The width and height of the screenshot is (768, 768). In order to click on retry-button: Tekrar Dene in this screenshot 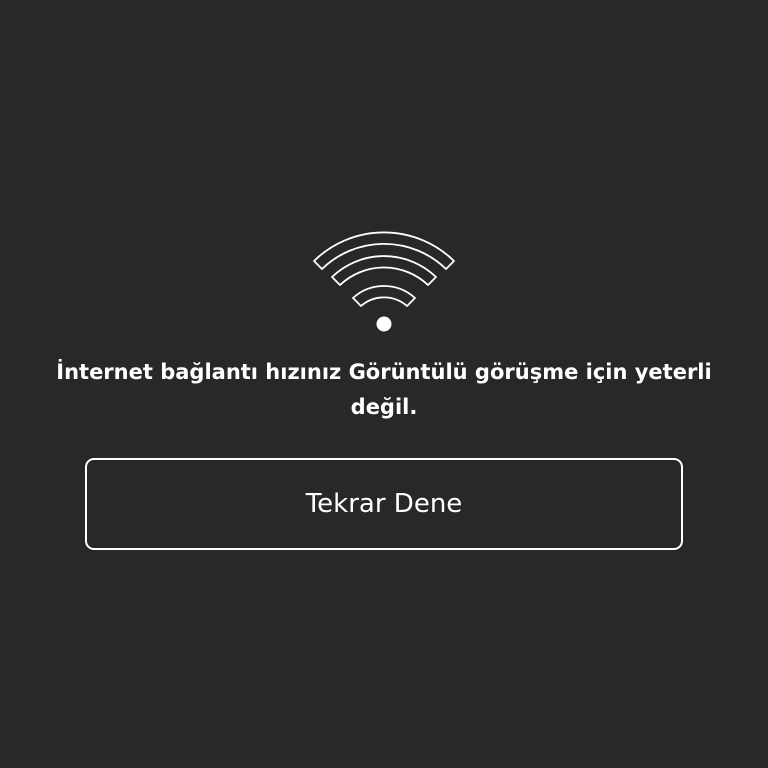, I will do `click(384, 504)`.